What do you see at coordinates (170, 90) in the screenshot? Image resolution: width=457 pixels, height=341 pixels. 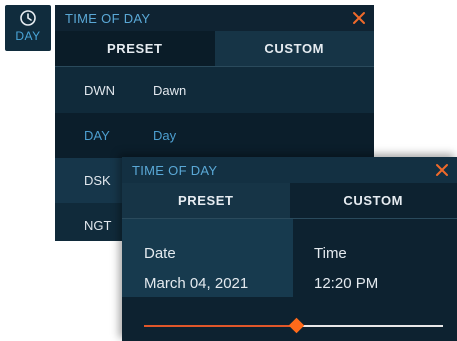 I see `preset-name: Dawn` at bounding box center [170, 90].